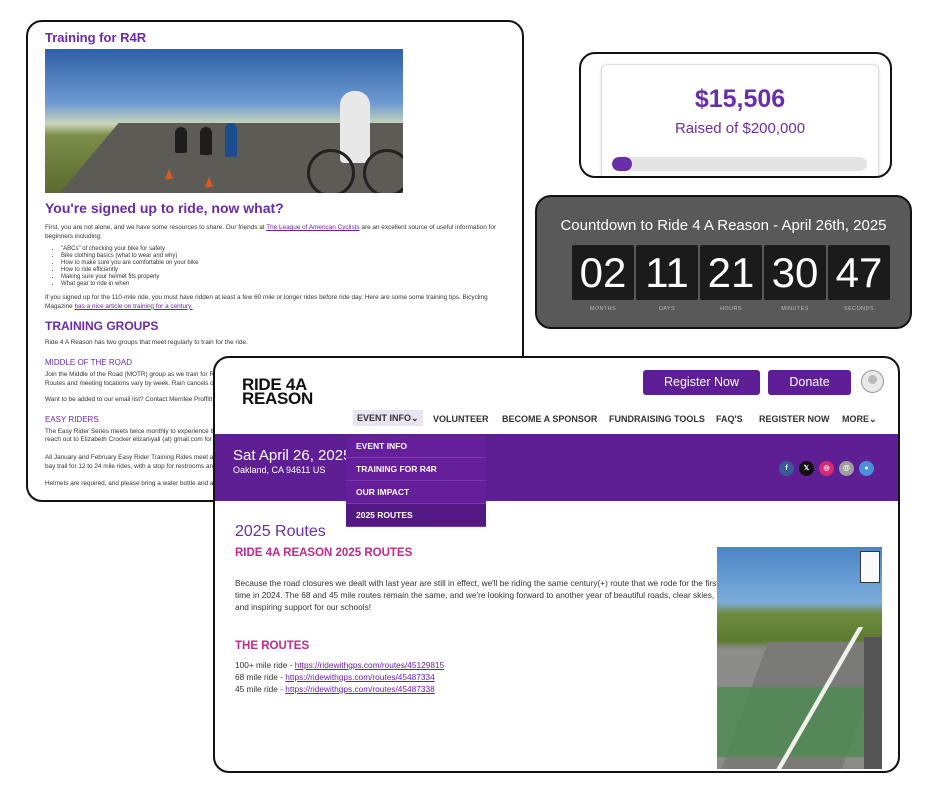 Image resolution: width=940 pixels, height=788 pixels. I want to click on nav-register-now: REGISTER NOW, so click(794, 419).